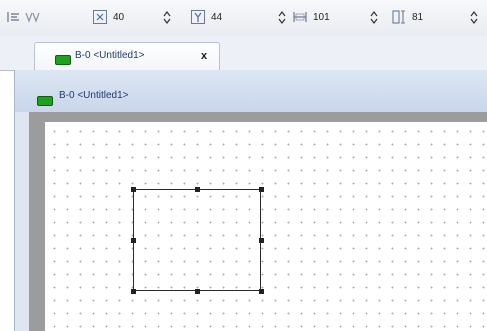  Describe the element at coordinates (198, 17) in the screenshot. I see `y-position-icon` at that location.